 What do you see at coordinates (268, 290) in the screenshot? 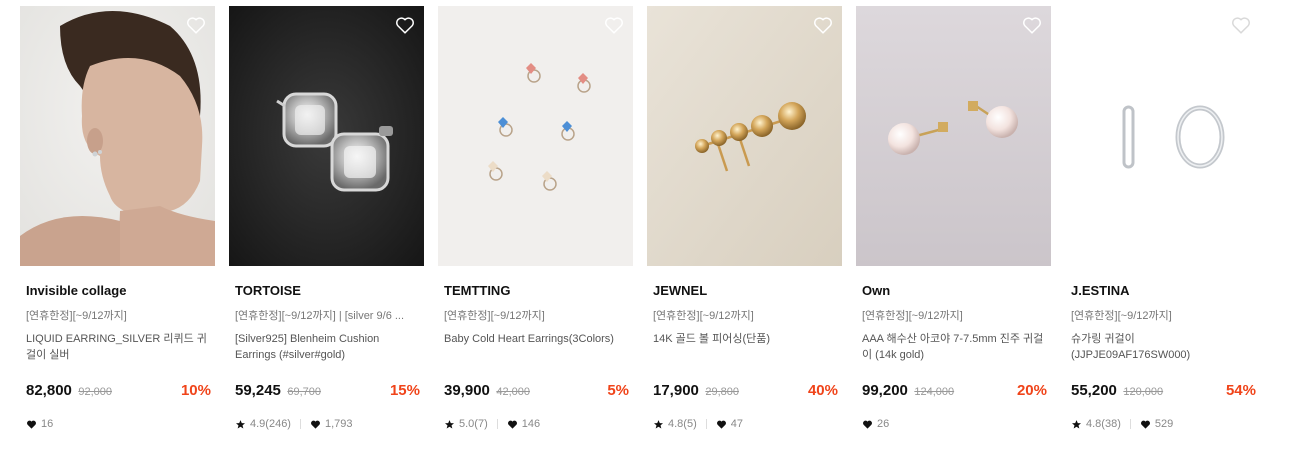
I see `brand-name: TORTOISE` at bounding box center [268, 290].